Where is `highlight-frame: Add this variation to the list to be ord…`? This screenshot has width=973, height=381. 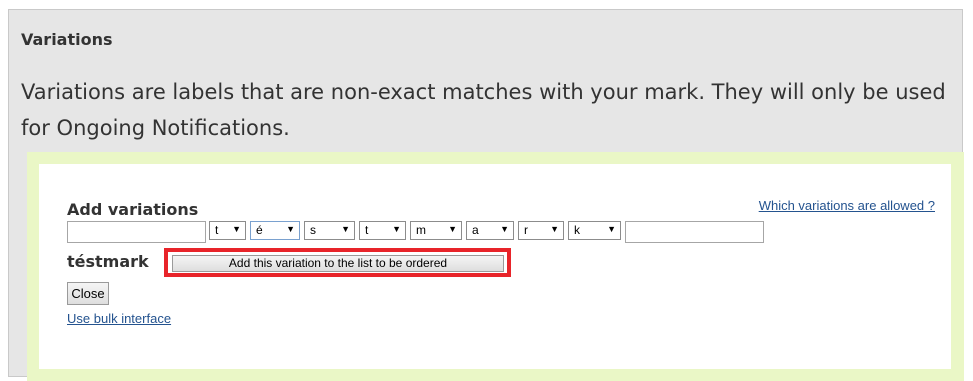
highlight-frame: Add this variation to the list to be ord… is located at coordinates (337, 262).